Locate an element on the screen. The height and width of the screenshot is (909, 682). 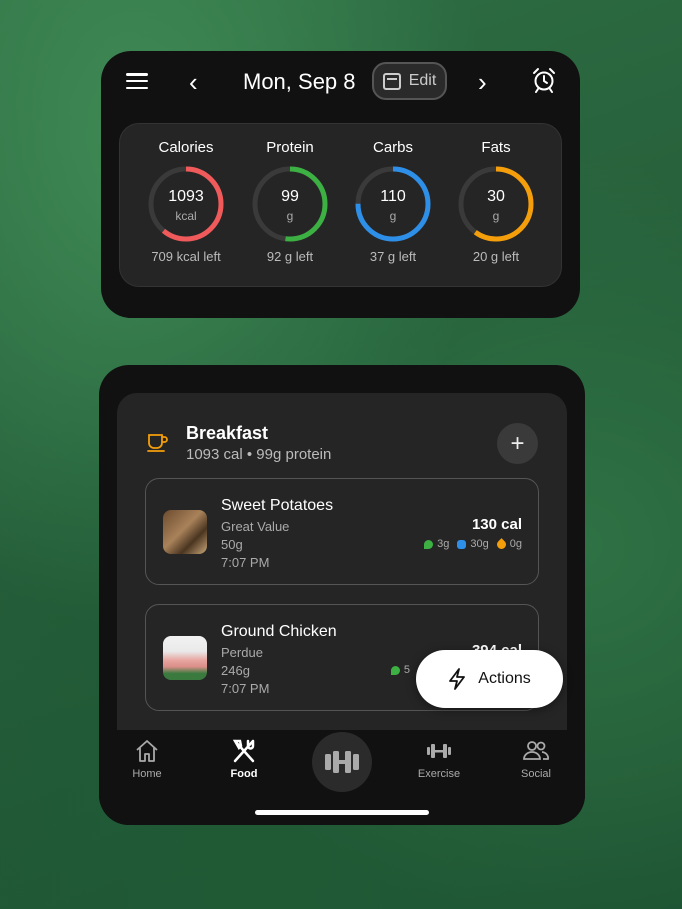
calendar-icon is located at coordinates (391, 81).